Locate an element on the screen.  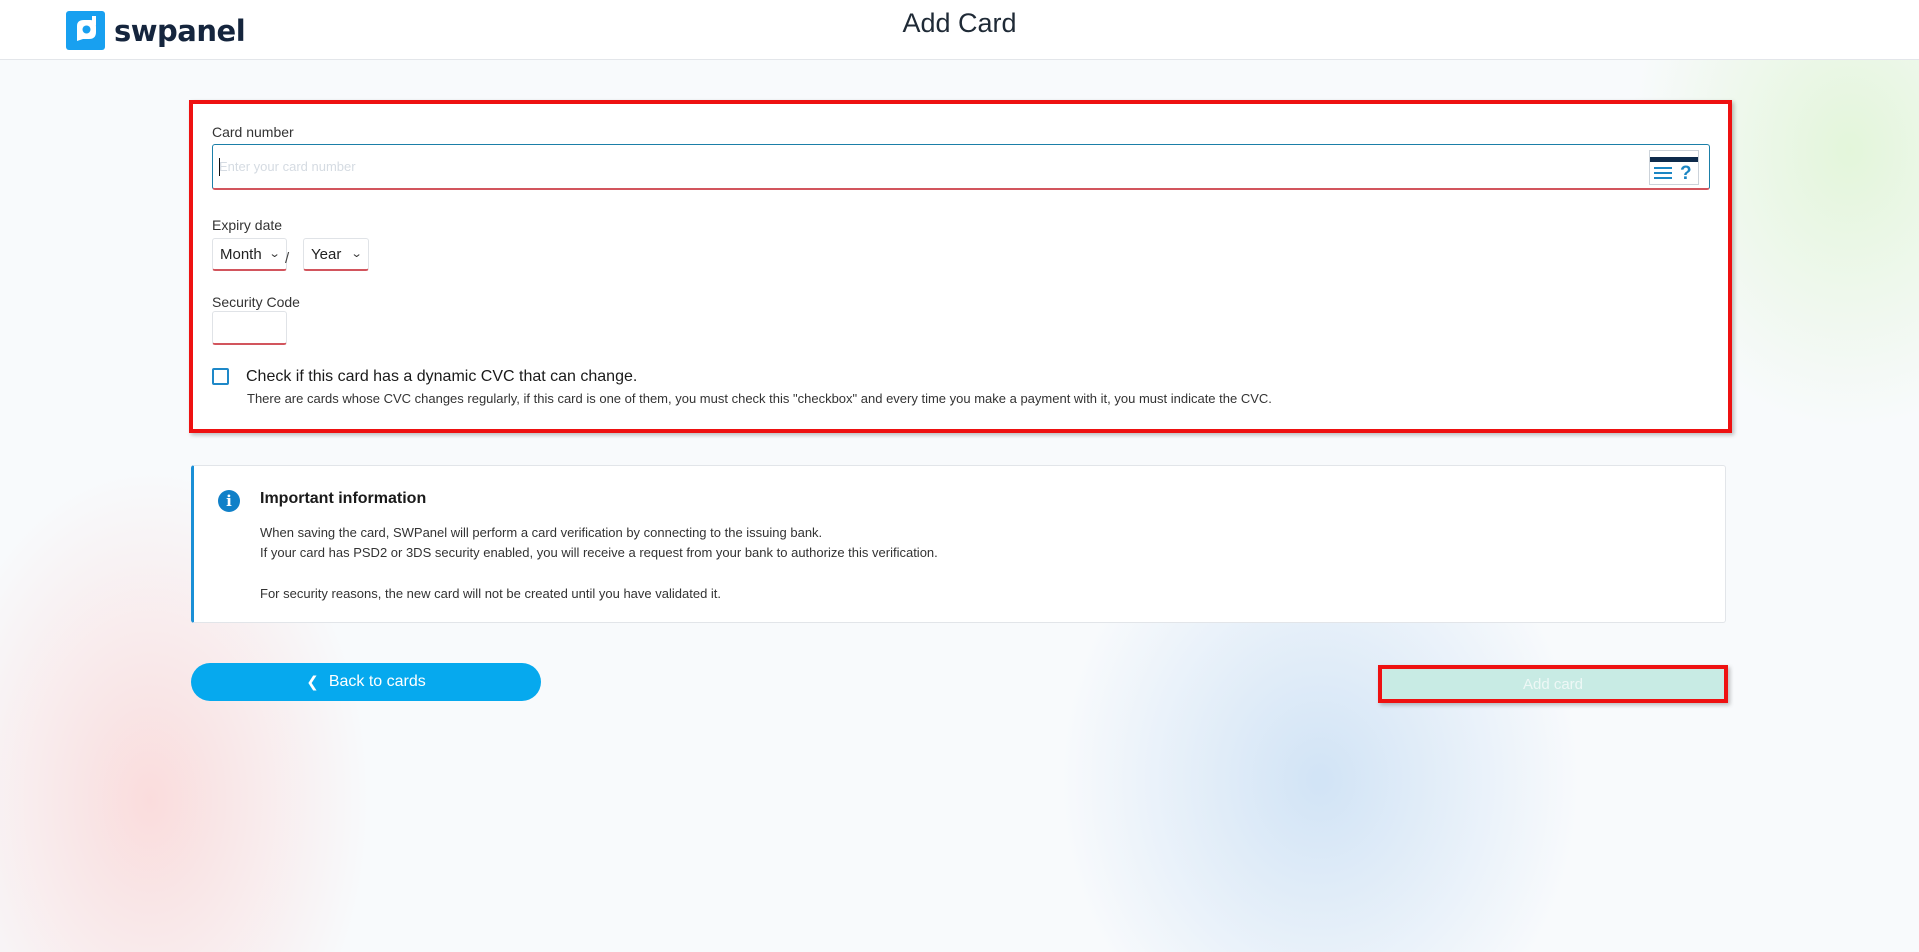
card-number-label: Card number is located at coordinates (253, 132).